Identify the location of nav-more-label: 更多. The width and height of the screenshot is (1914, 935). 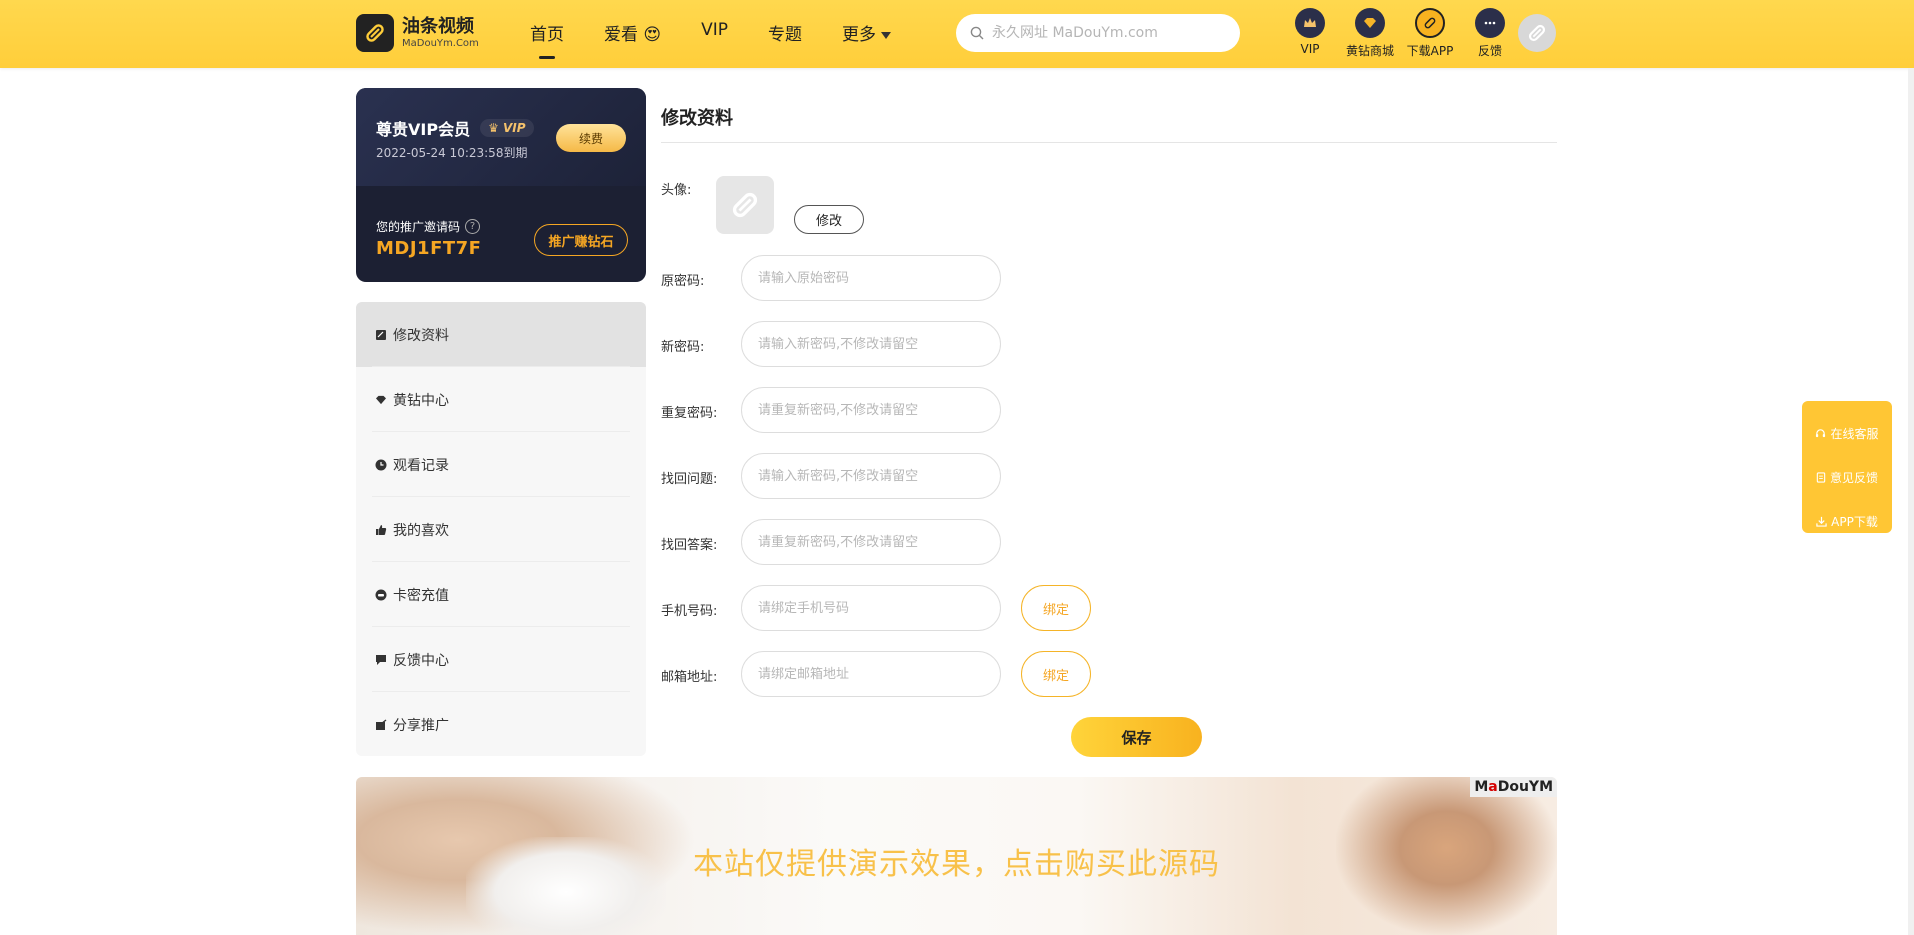
(859, 35).